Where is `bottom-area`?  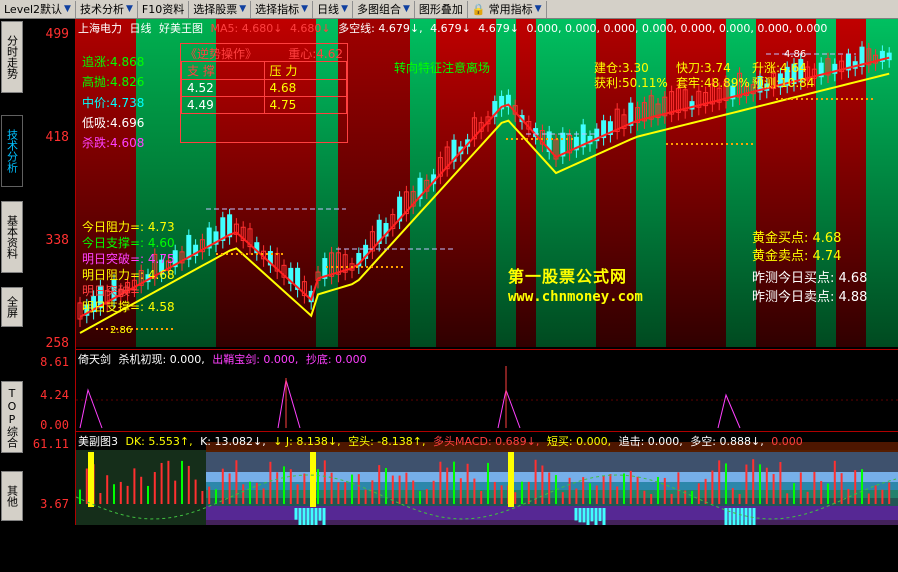 bottom-area is located at coordinates (449, 548).